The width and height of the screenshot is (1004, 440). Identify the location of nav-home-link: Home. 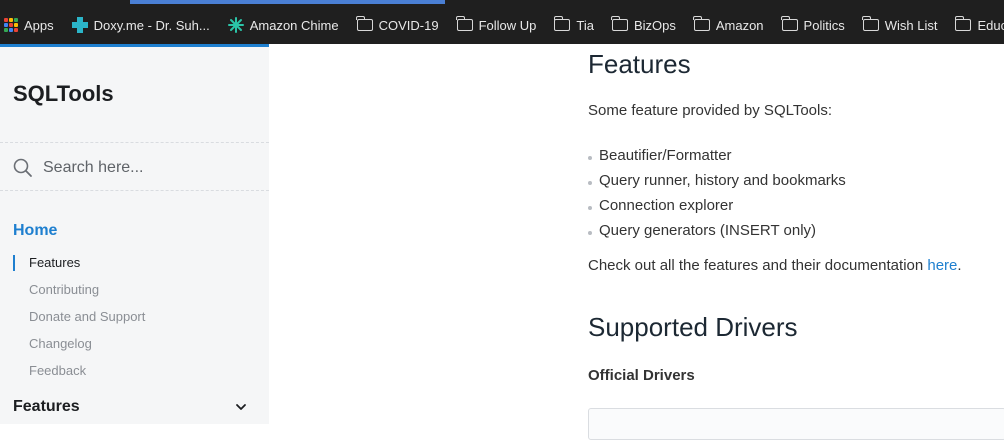
(35, 231).